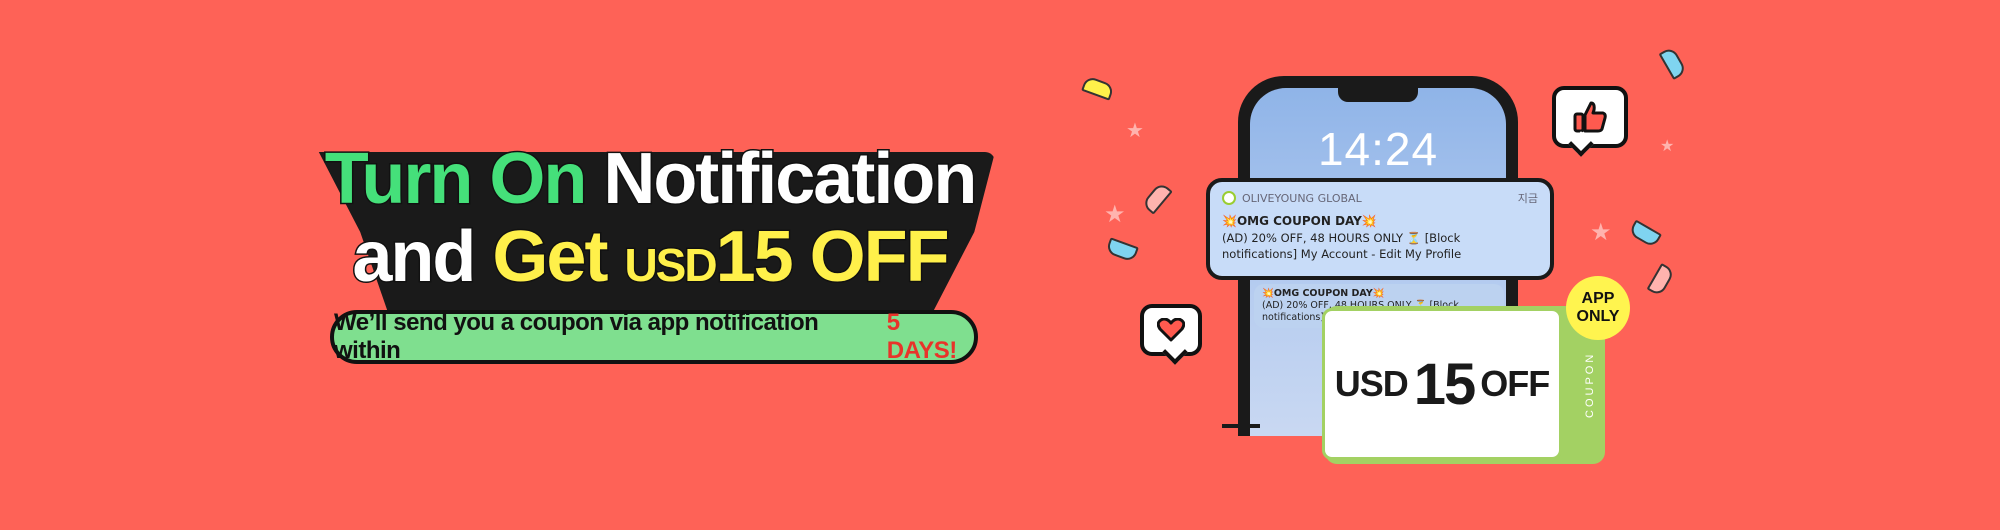 The image size is (2000, 530). What do you see at coordinates (1527, 198) in the screenshot?
I see `notification-time: 지금` at bounding box center [1527, 198].